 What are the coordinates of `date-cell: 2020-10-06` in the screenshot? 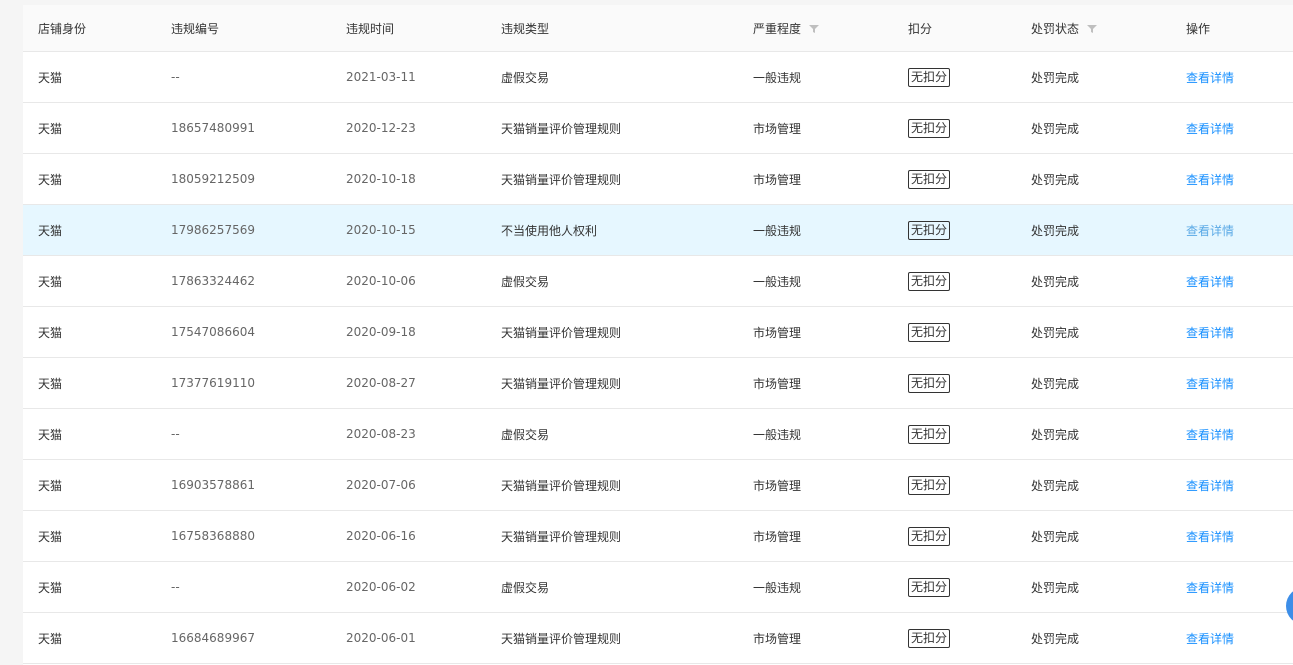 It's located at (381, 281).